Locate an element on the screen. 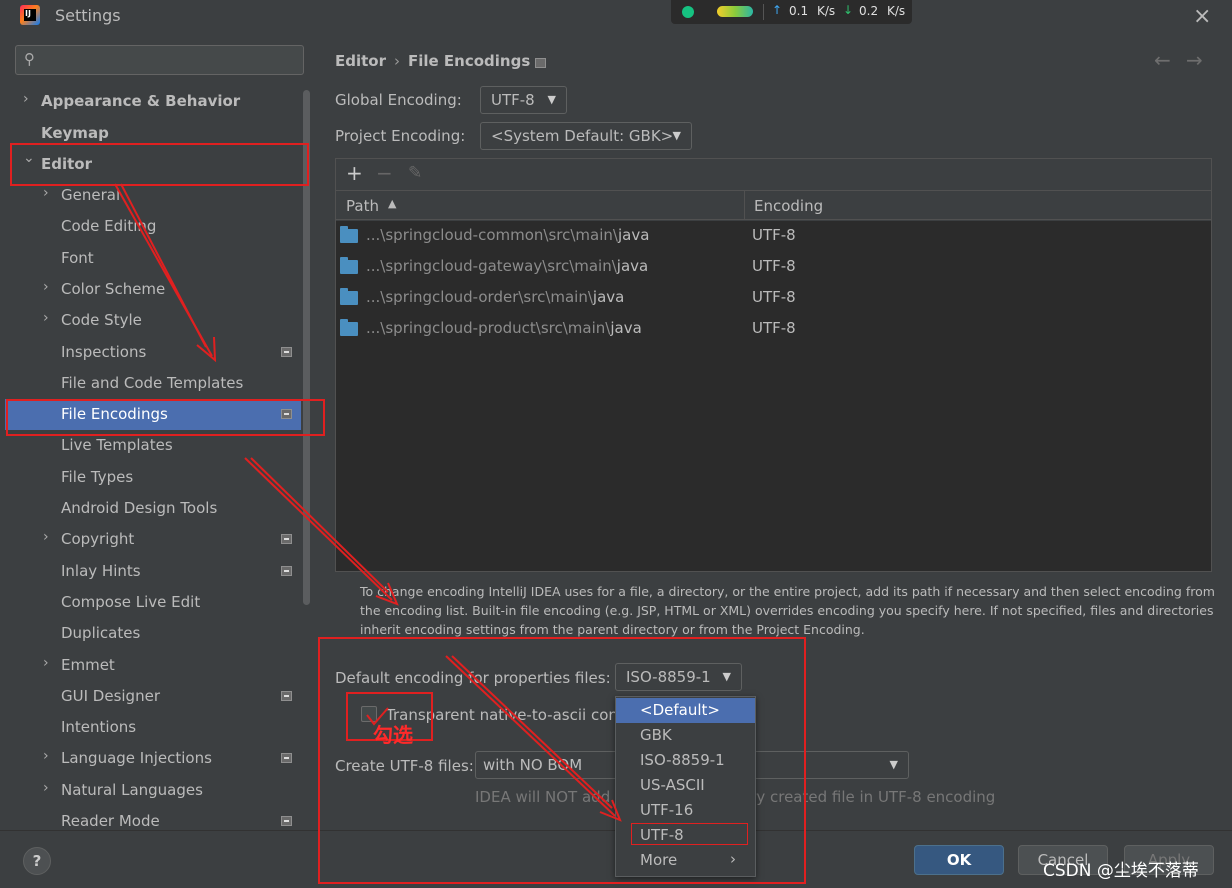 This screenshot has height=888, width=1232. project-encoding-value: <System Default: GBK> is located at coordinates (582, 136).